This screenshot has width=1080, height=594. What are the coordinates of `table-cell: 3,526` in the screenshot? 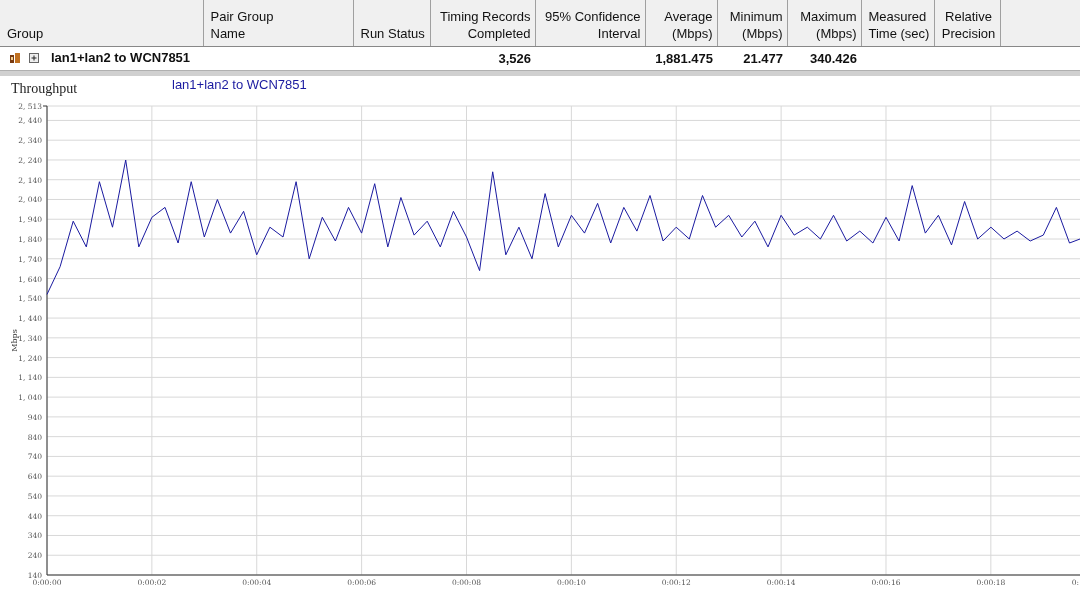 It's located at (514, 58).